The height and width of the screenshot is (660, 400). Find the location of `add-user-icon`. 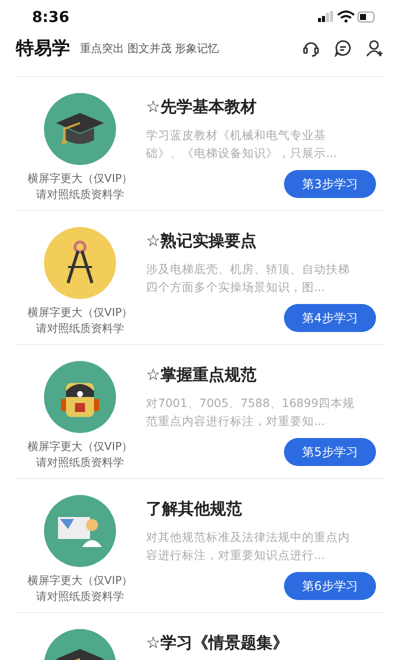

add-user-icon is located at coordinates (375, 48).